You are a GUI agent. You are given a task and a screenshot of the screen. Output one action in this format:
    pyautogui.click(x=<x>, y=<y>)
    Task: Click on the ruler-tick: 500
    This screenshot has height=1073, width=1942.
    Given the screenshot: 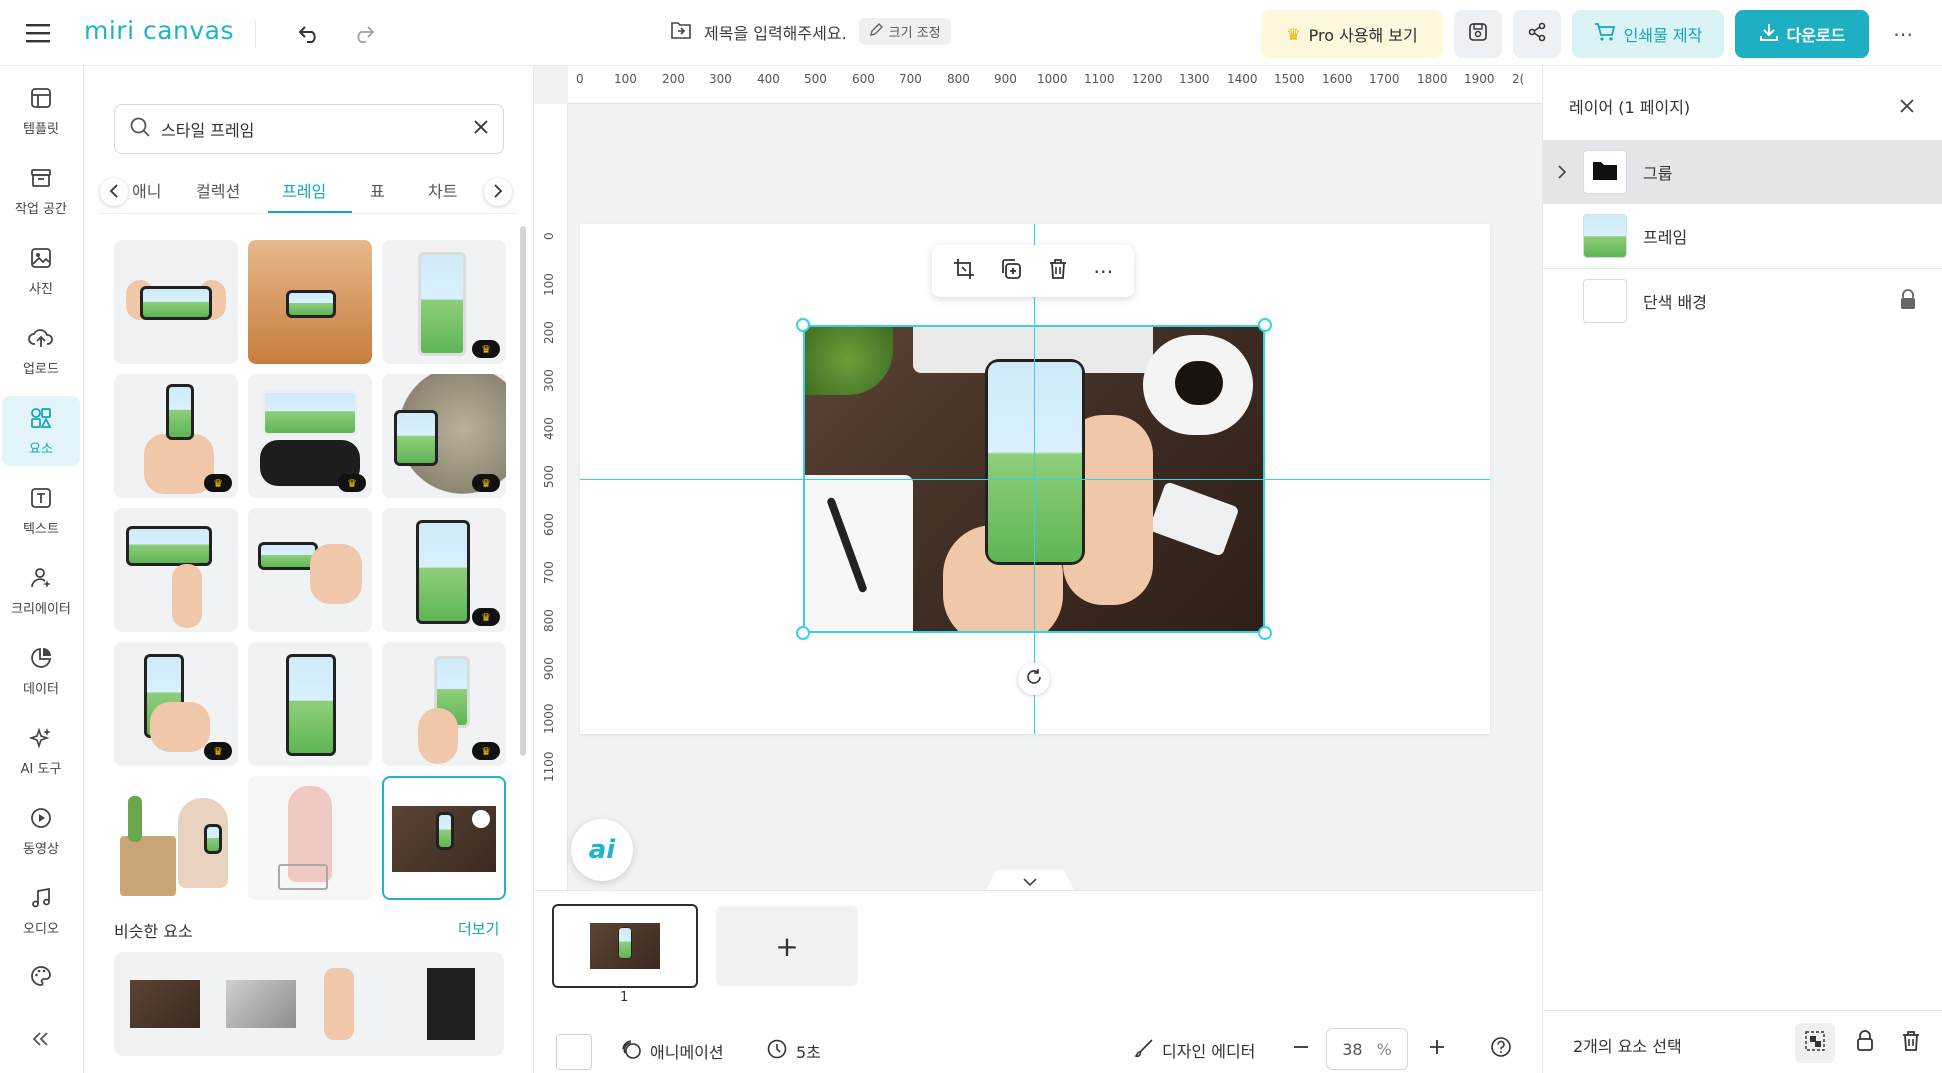 What is the action you would take?
    pyautogui.click(x=815, y=79)
    